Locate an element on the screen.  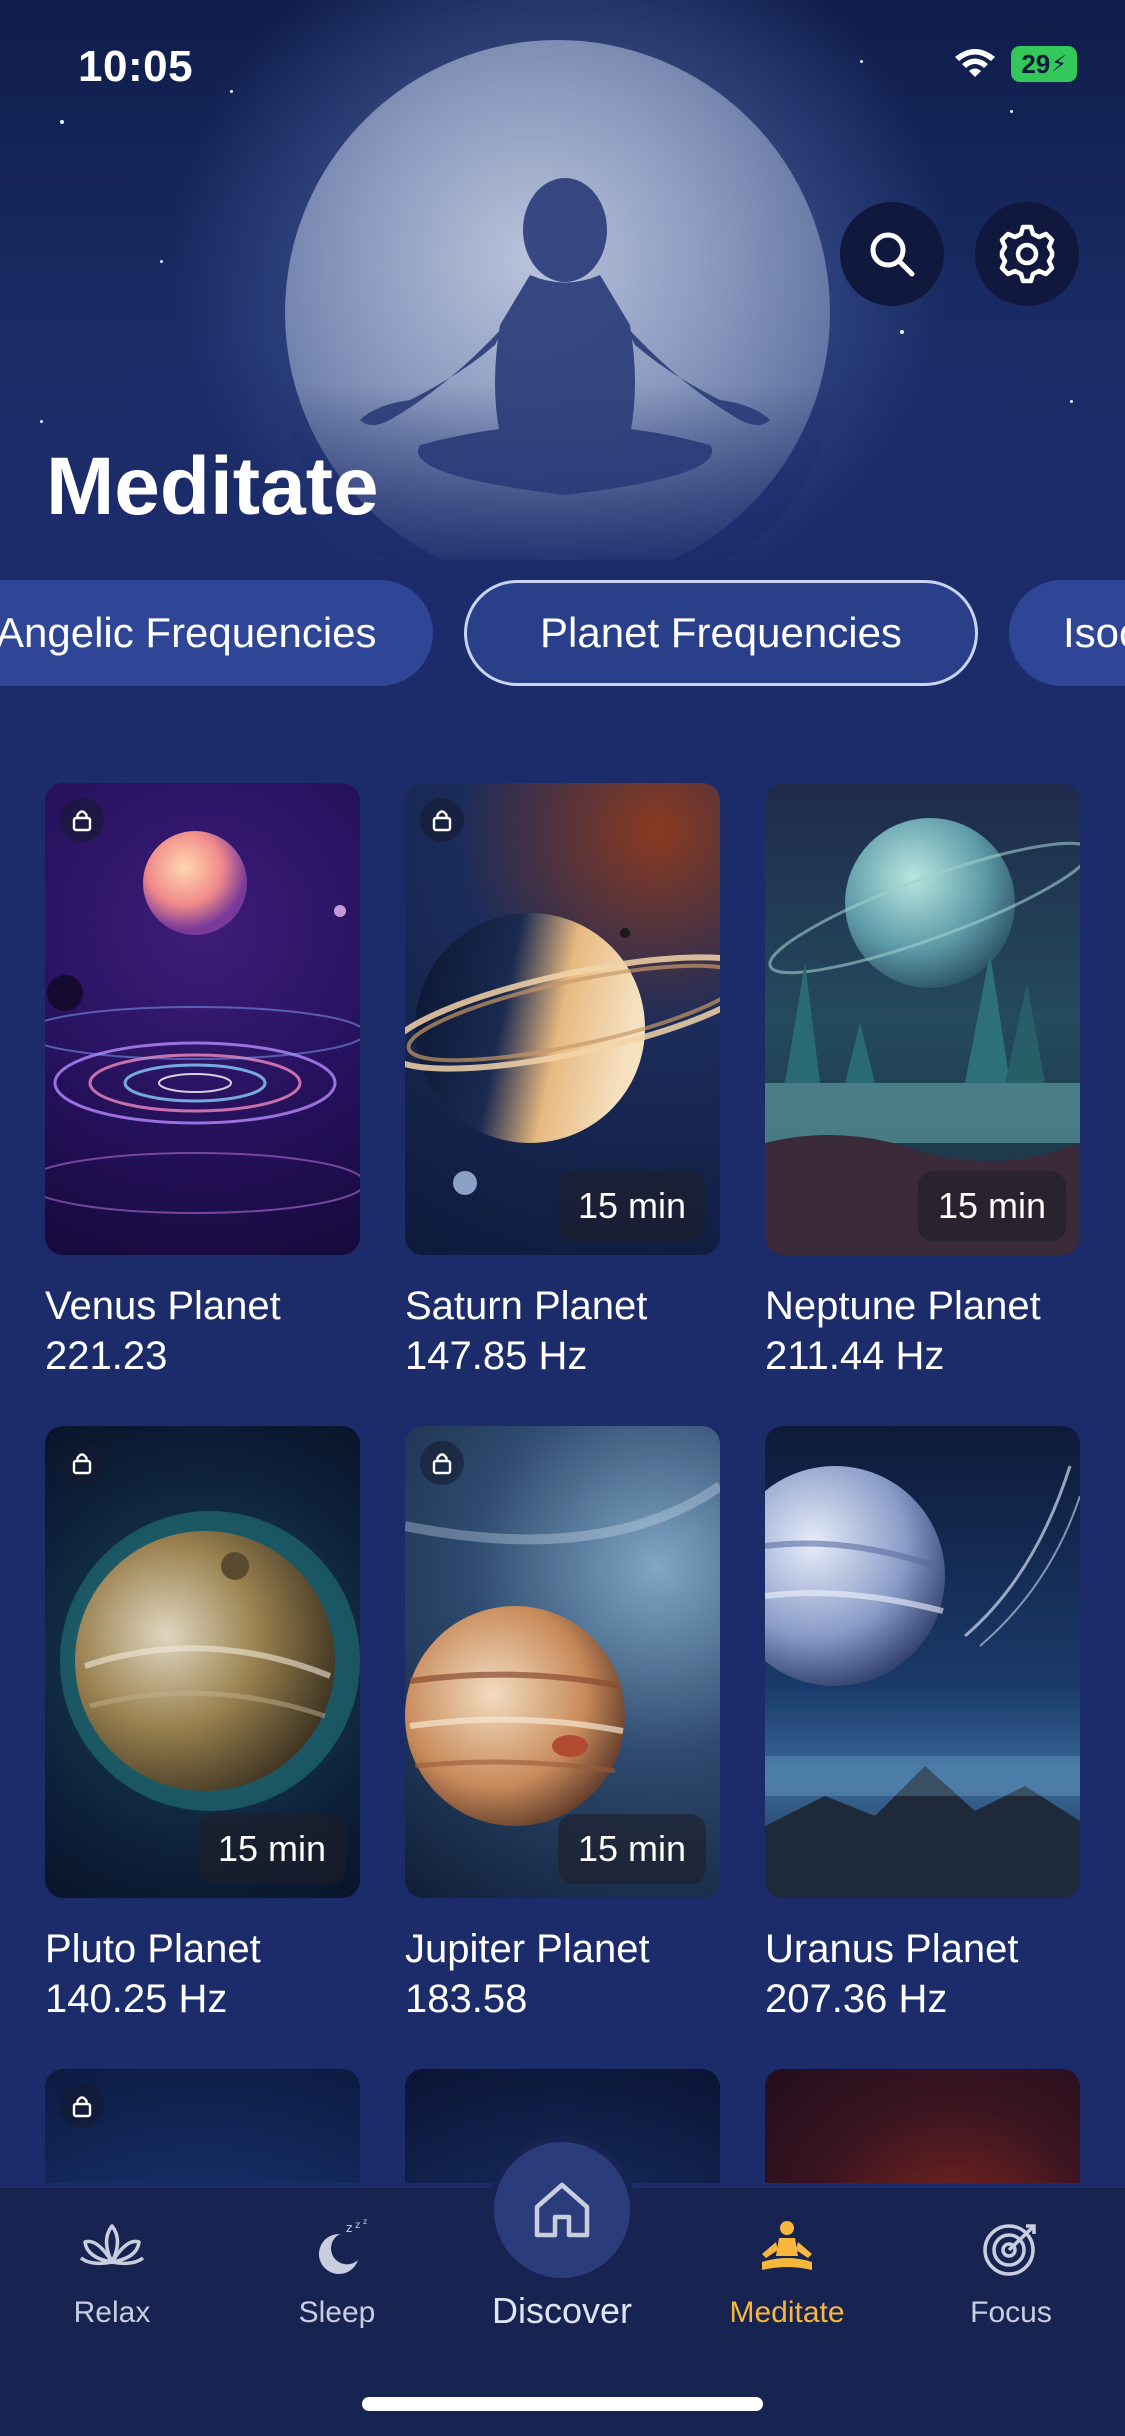
discover-button is located at coordinates (562, 2210).